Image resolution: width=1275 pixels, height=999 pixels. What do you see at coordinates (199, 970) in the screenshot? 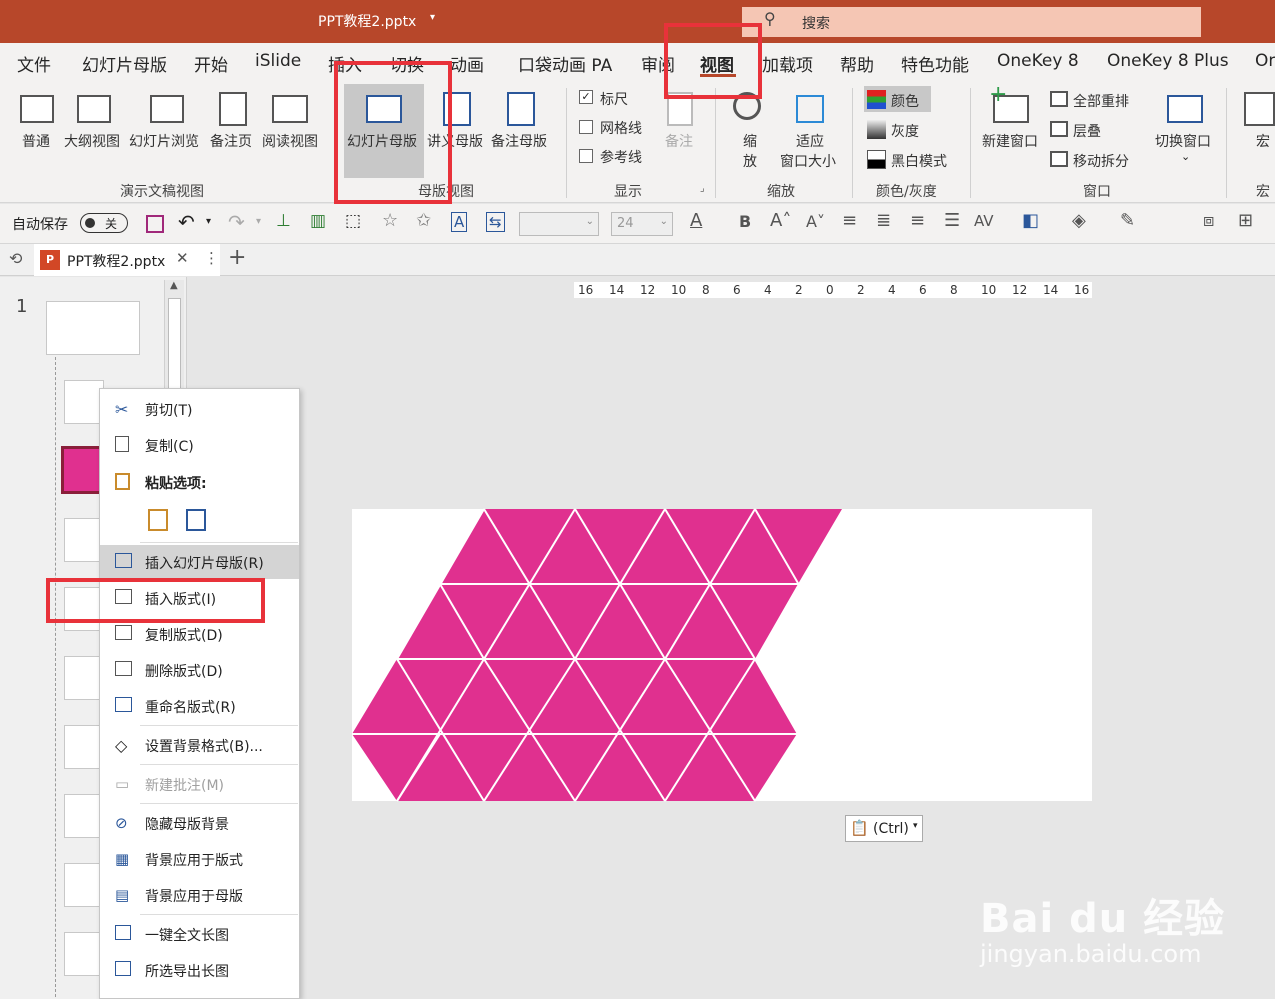
I see `menu-item-export-image: 所选导出长图` at bounding box center [199, 970].